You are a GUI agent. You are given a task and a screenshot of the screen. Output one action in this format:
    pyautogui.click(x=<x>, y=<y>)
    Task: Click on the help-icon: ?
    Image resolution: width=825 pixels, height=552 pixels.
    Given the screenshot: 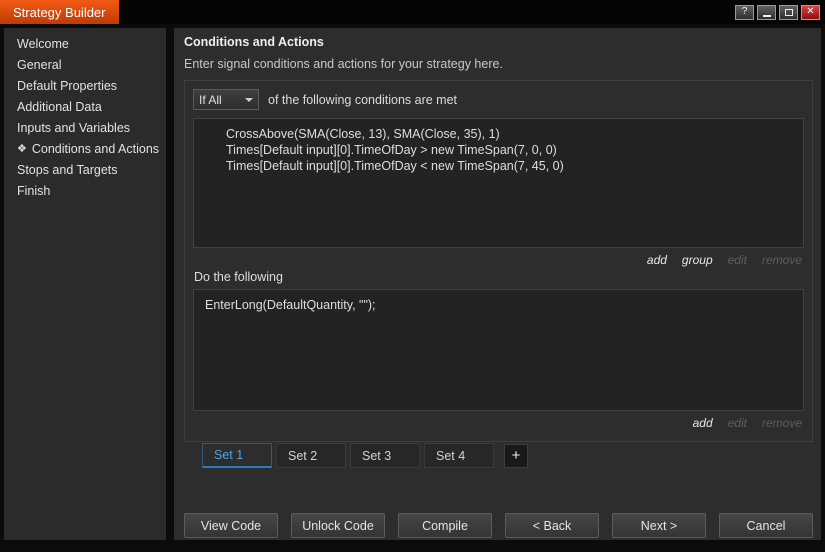 What is the action you would take?
    pyautogui.click(x=744, y=11)
    